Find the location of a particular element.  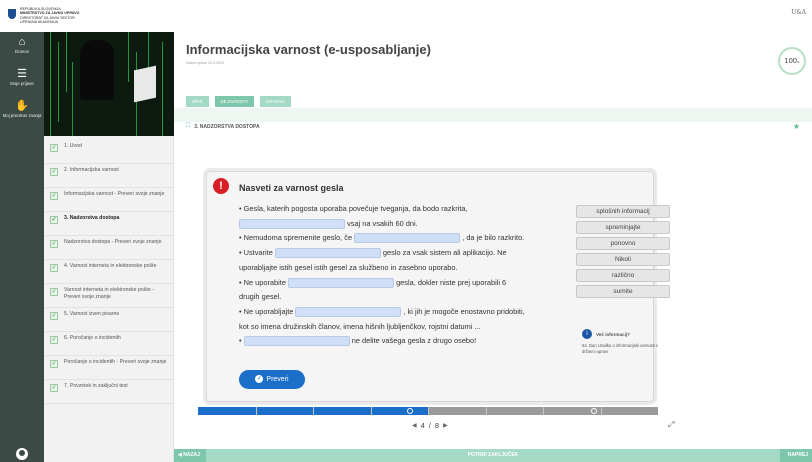

next-label: NAPREJ is located at coordinates (797, 455).